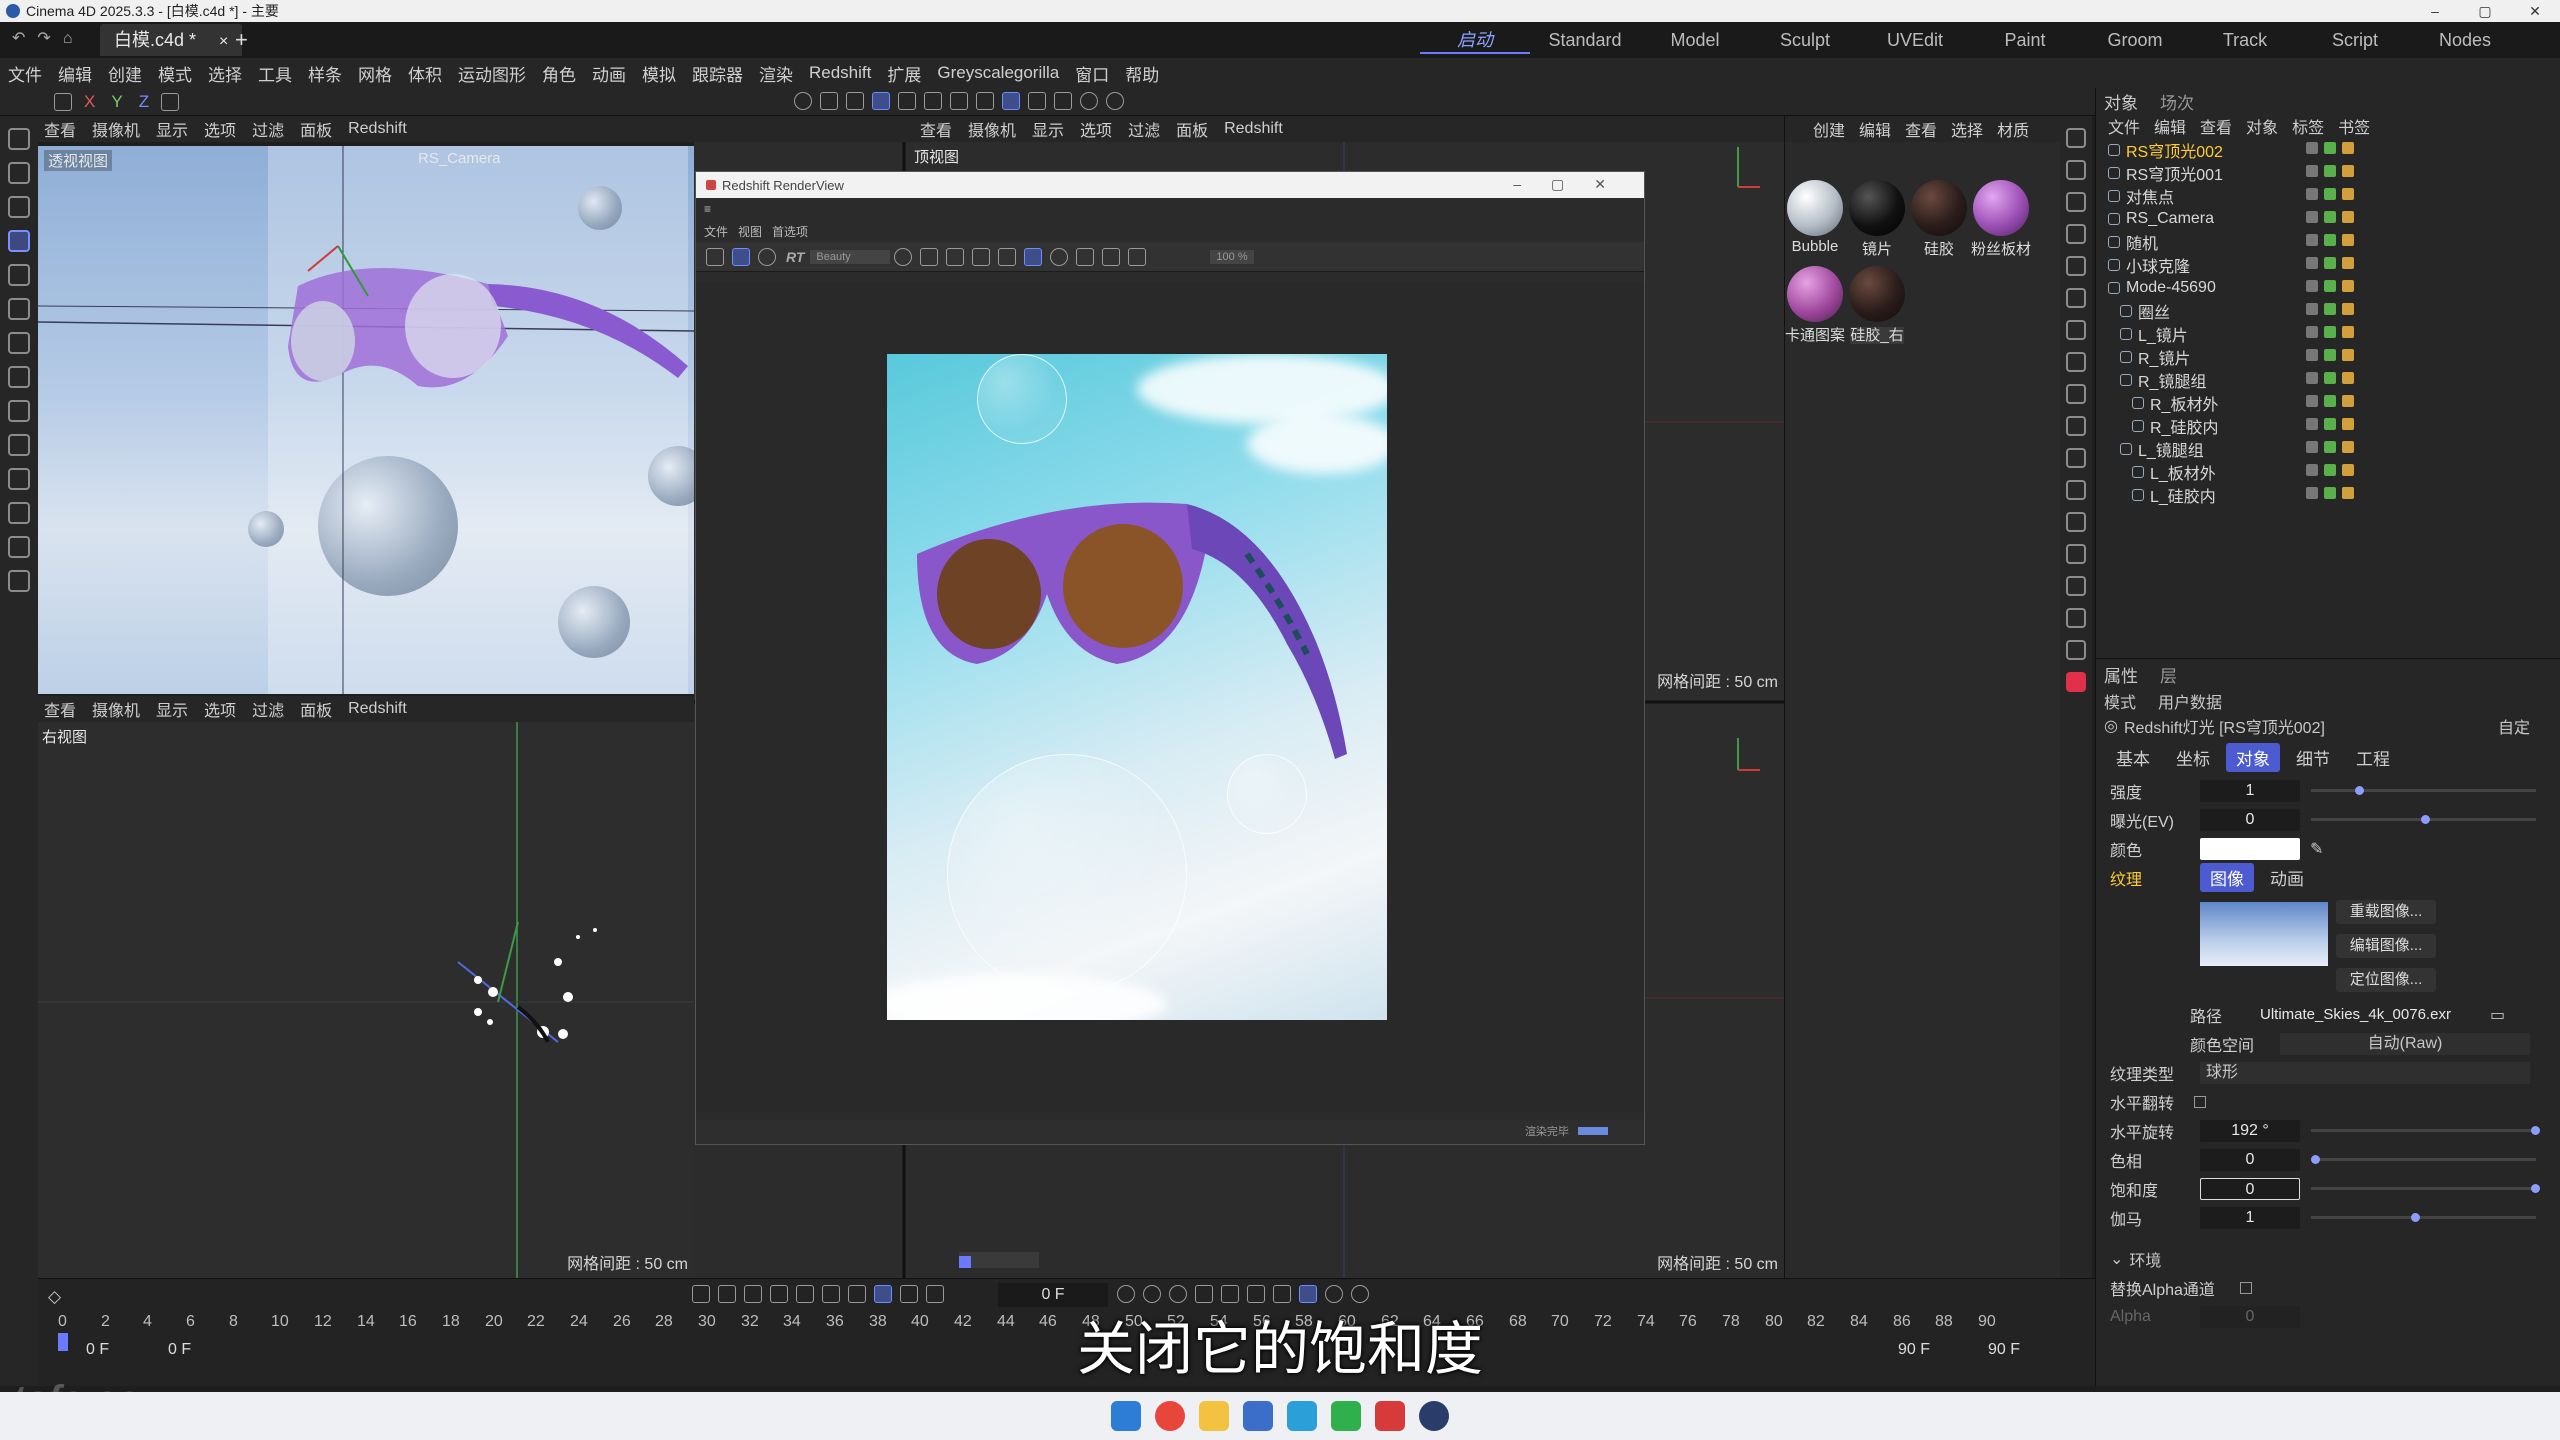  What do you see at coordinates (750, 231) in the screenshot?
I see `rv-menu-view: 视图` at bounding box center [750, 231].